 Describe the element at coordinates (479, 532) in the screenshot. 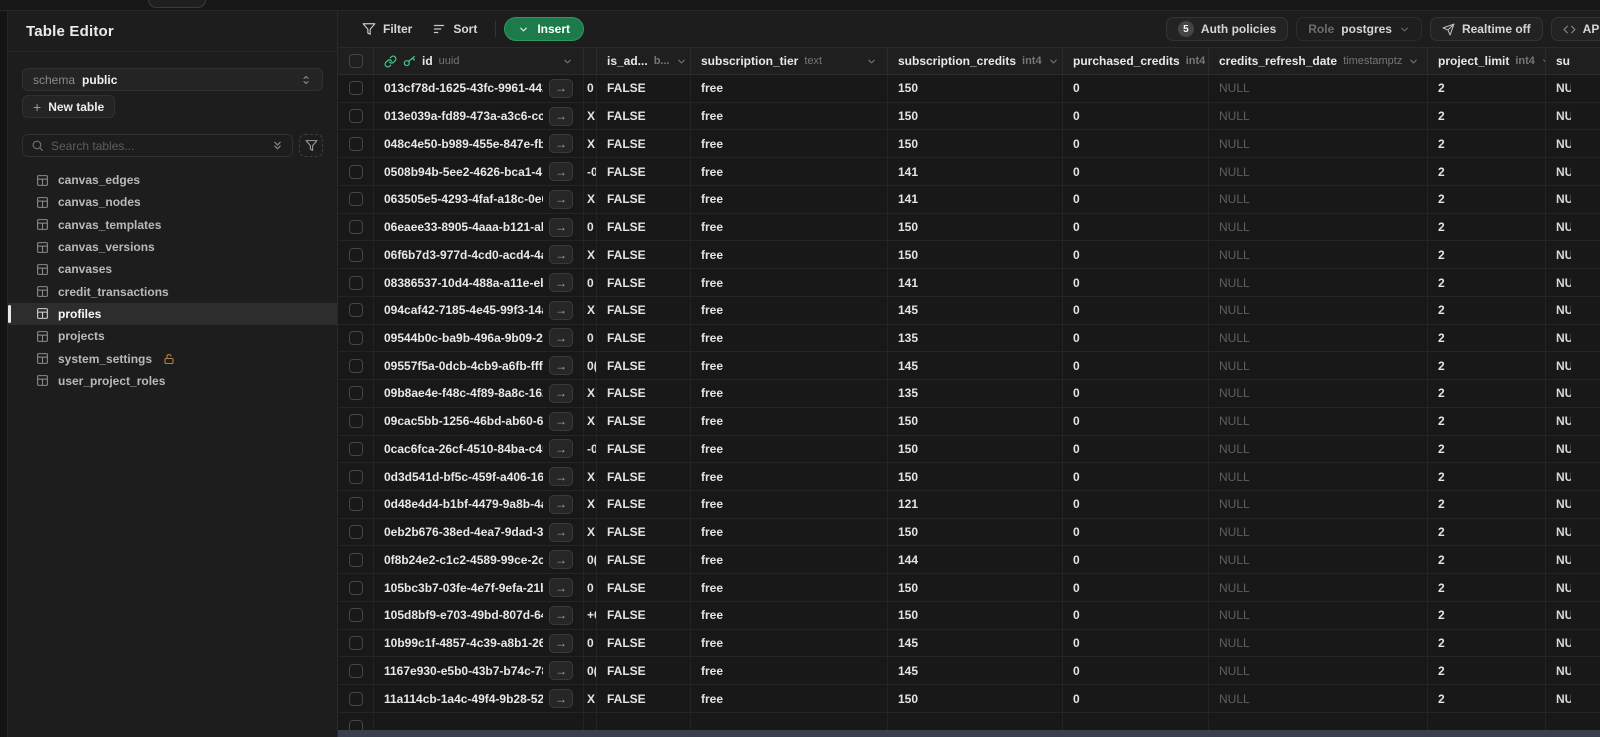

I see `cell-id: 0eb2b676-38ed-4ea7-9dad-38e6... →` at that location.